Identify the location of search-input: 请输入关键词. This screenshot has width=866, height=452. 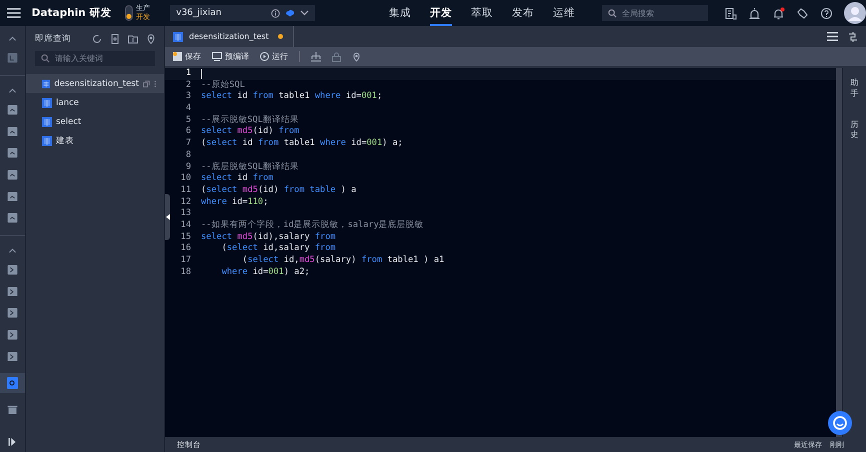
(95, 58).